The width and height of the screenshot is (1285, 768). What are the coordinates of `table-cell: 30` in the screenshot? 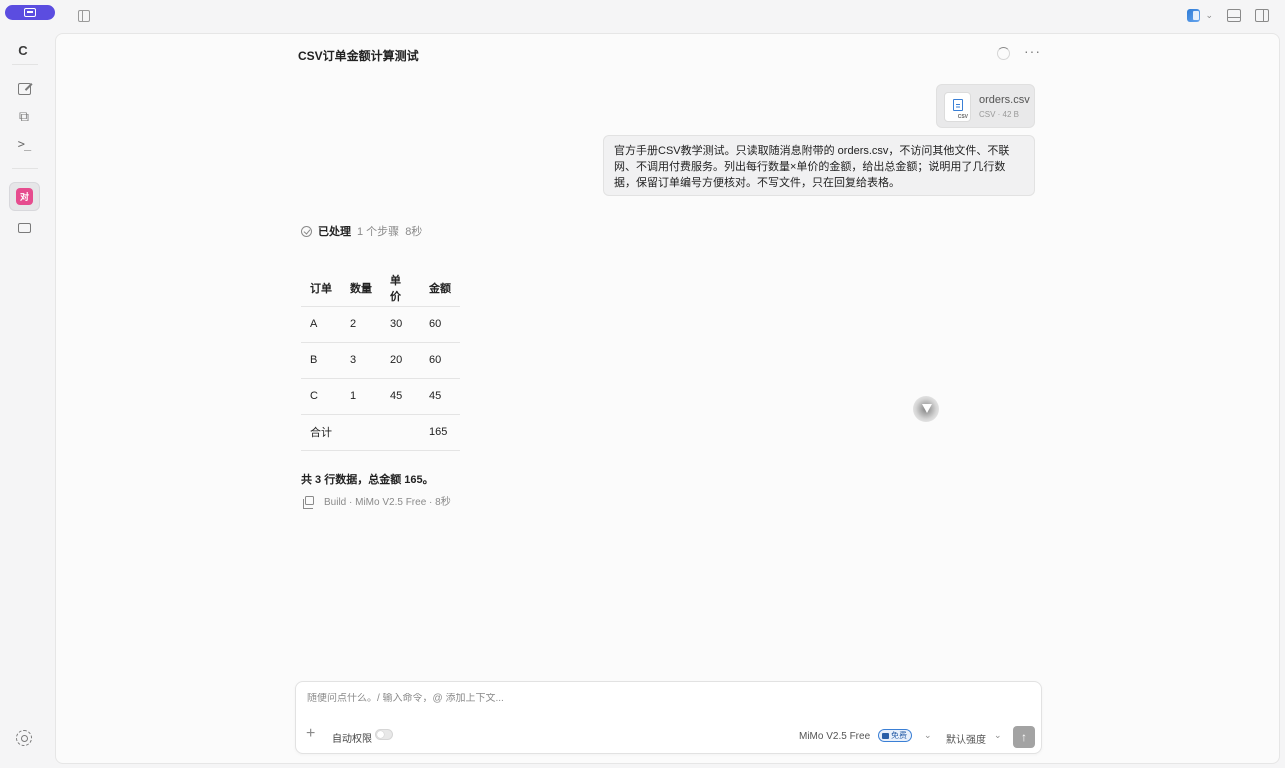 It's located at (400, 324).